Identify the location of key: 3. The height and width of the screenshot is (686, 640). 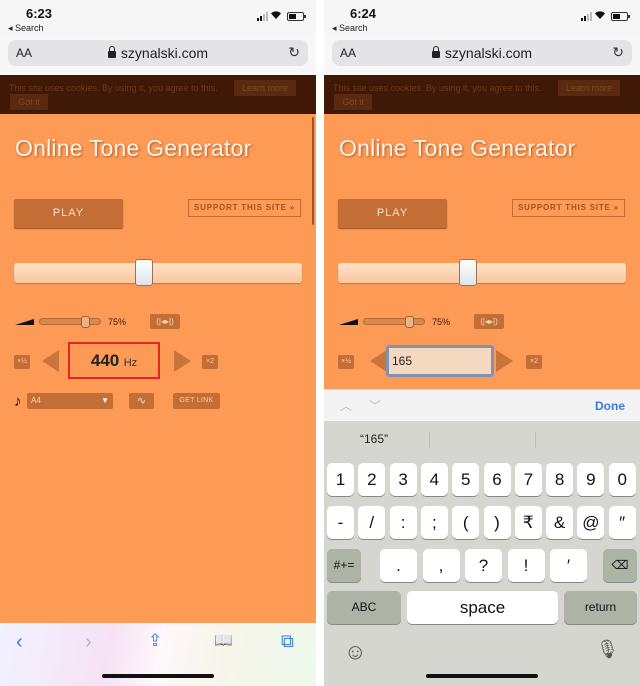
(403, 479).